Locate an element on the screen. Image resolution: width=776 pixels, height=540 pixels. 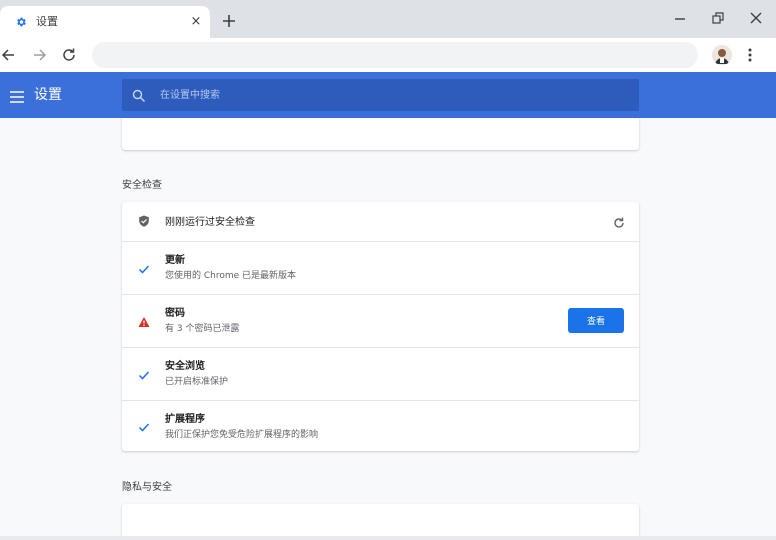
safety-row-title: 扩展程序 is located at coordinates (185, 419).